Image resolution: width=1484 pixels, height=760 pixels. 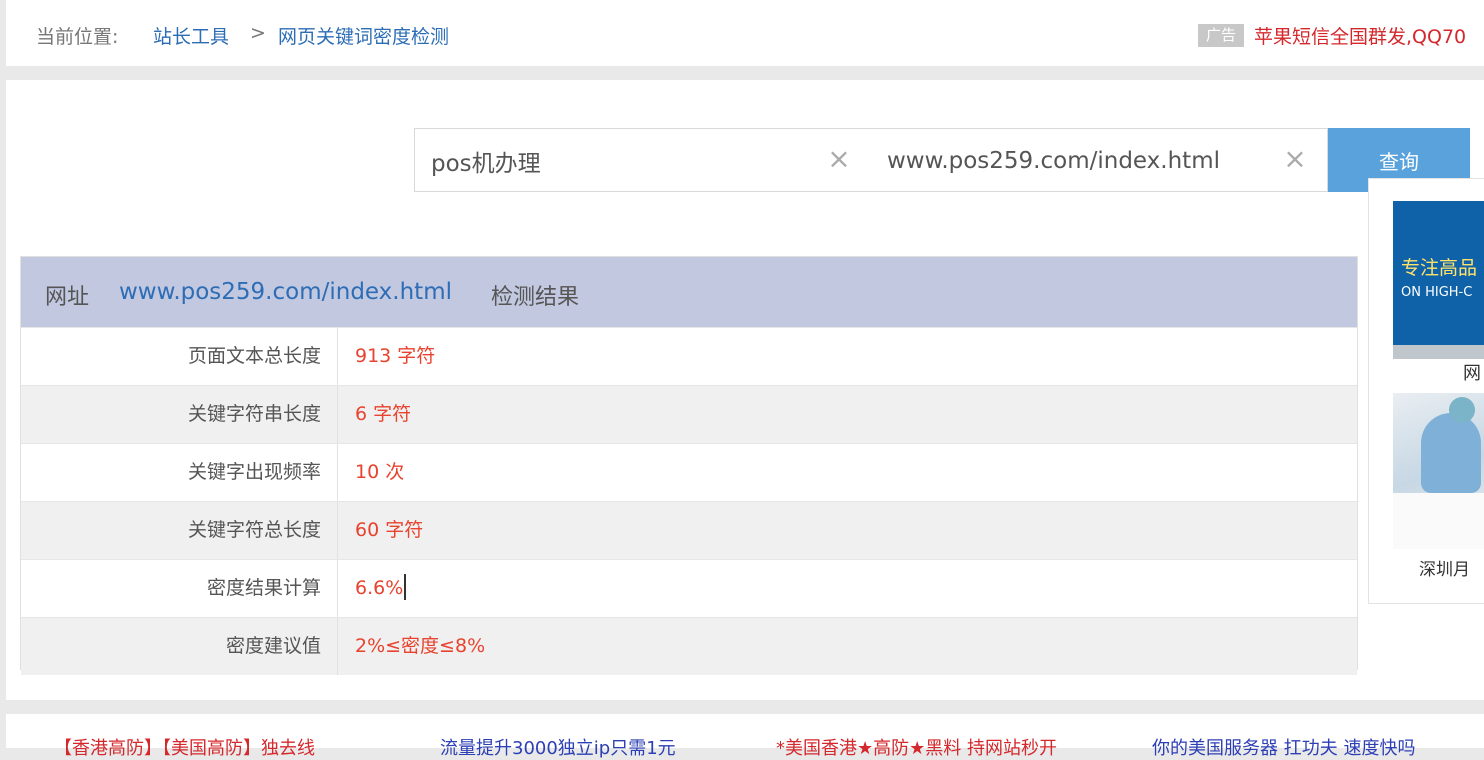 What do you see at coordinates (389, 530) in the screenshot?
I see `row-value: 60 字符` at bounding box center [389, 530].